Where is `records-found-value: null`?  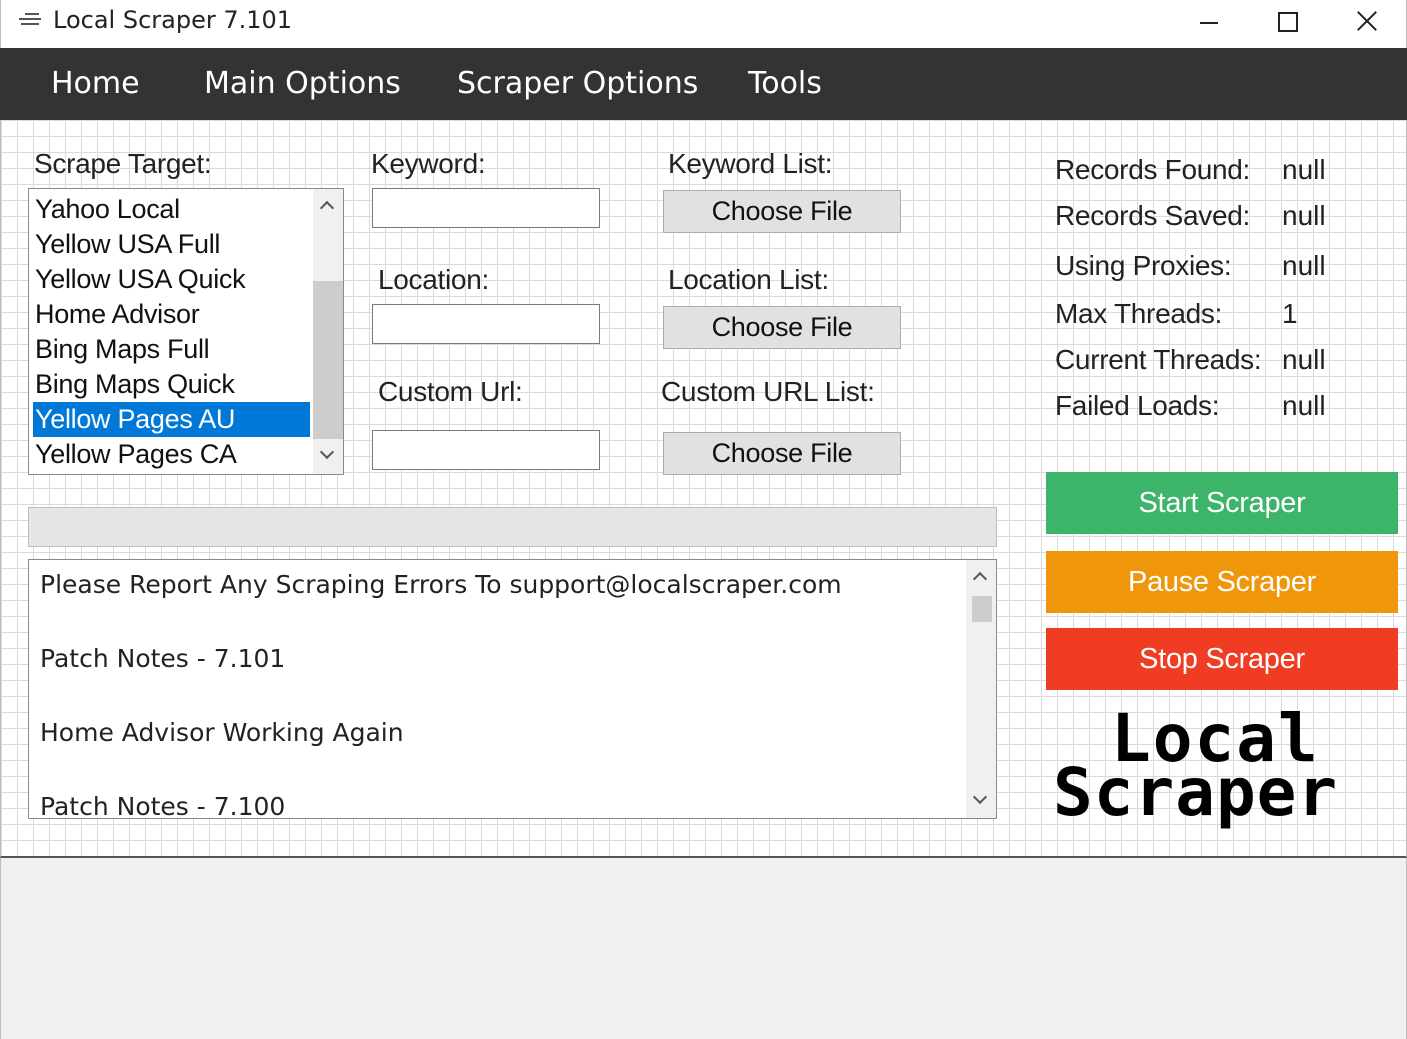
records-found-value: null is located at coordinates (1304, 169).